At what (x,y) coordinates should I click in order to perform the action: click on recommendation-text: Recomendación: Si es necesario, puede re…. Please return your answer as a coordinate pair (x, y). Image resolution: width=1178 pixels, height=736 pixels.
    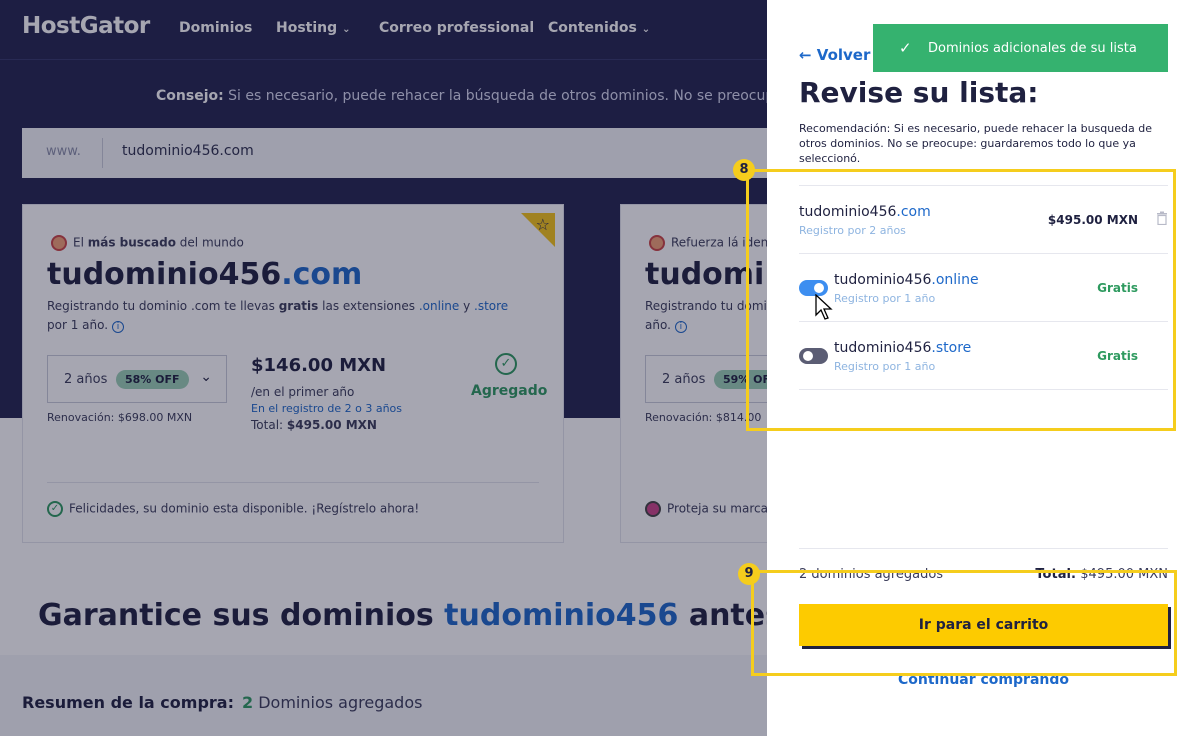
    Looking at the image, I should click on (975, 143).